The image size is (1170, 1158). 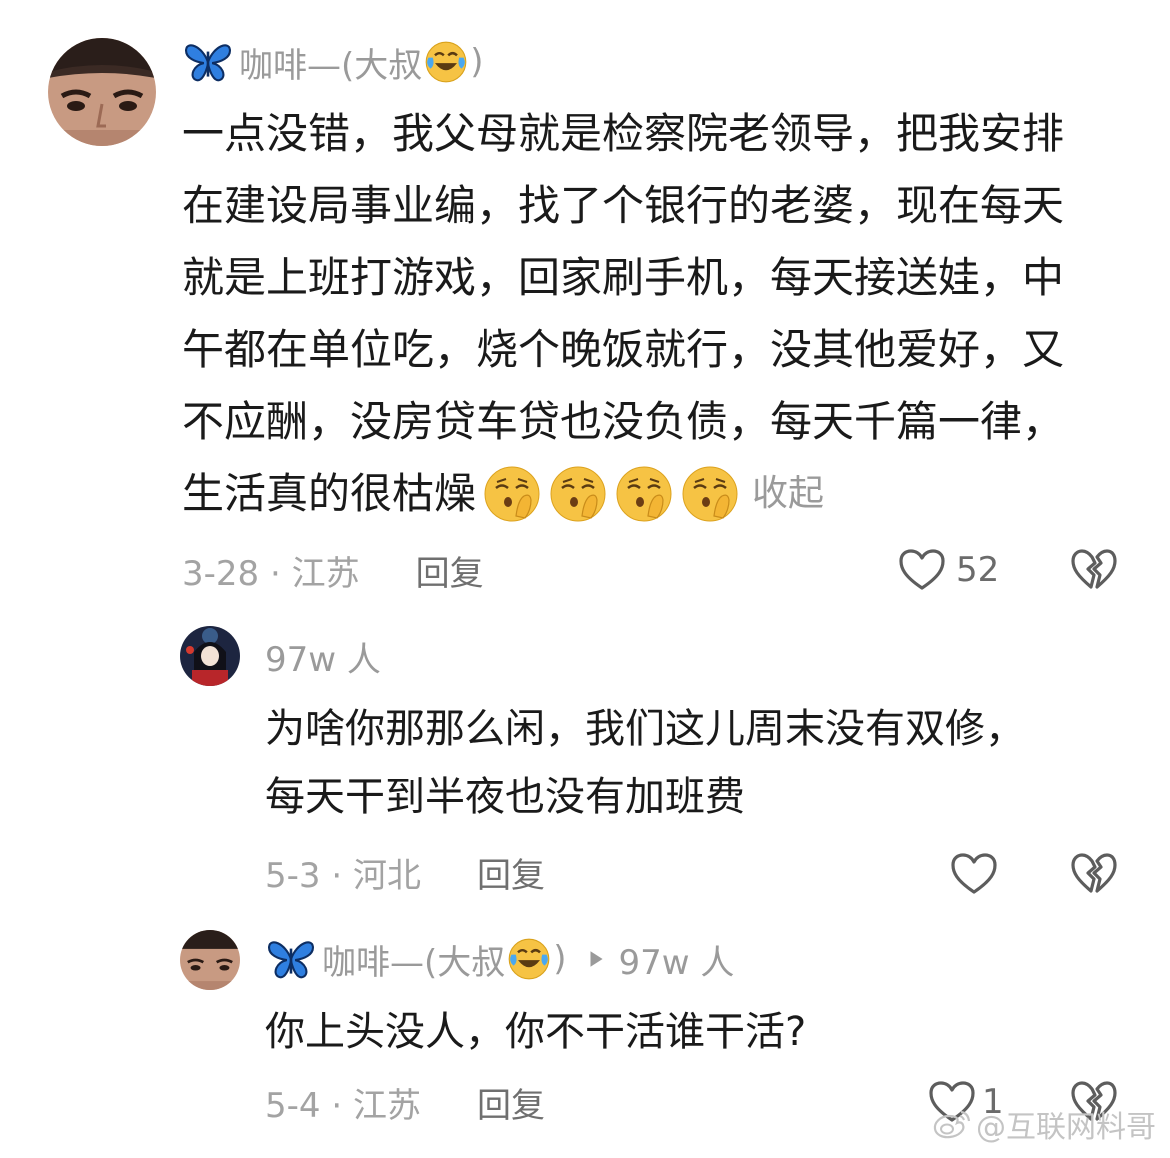 I want to click on date-location: 3-28 · 江苏, so click(x=271, y=573).